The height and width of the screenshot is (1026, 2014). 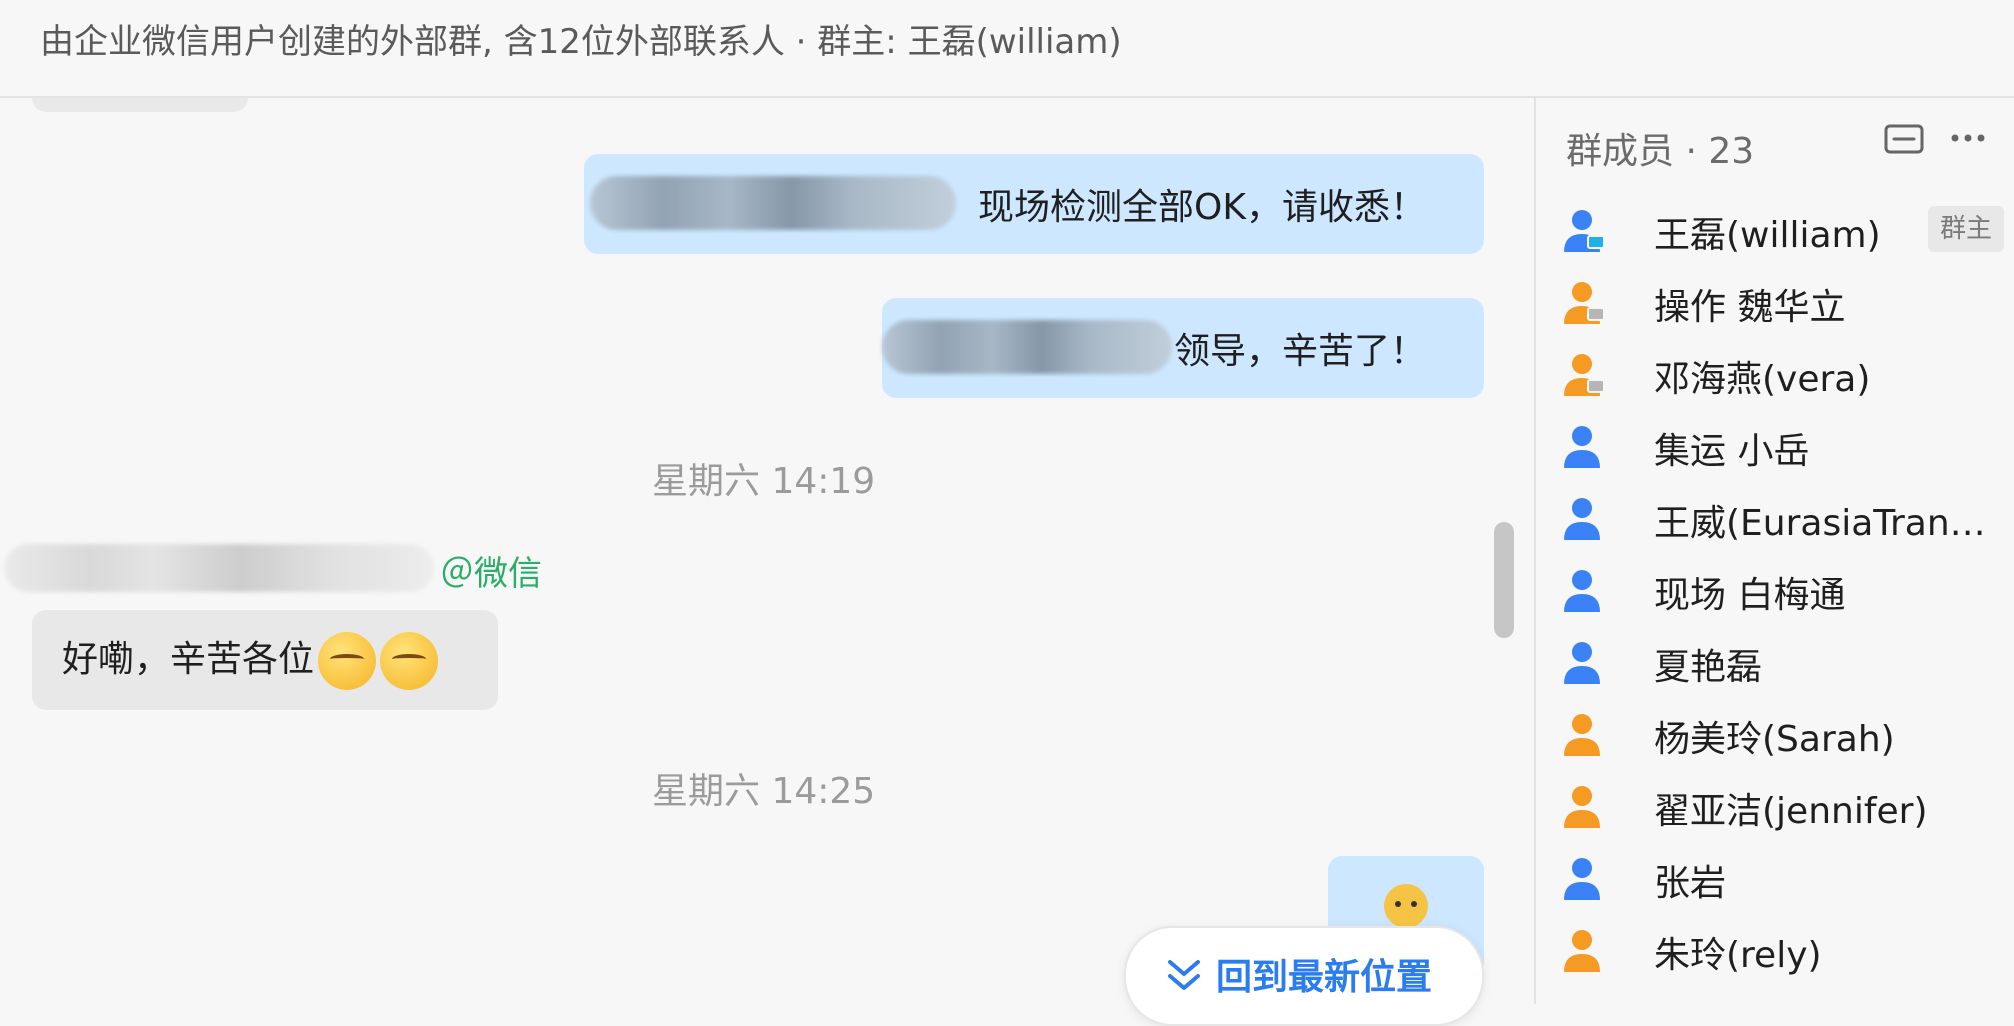 I want to click on member-item: 王磊(william) 群主, so click(x=1787, y=232).